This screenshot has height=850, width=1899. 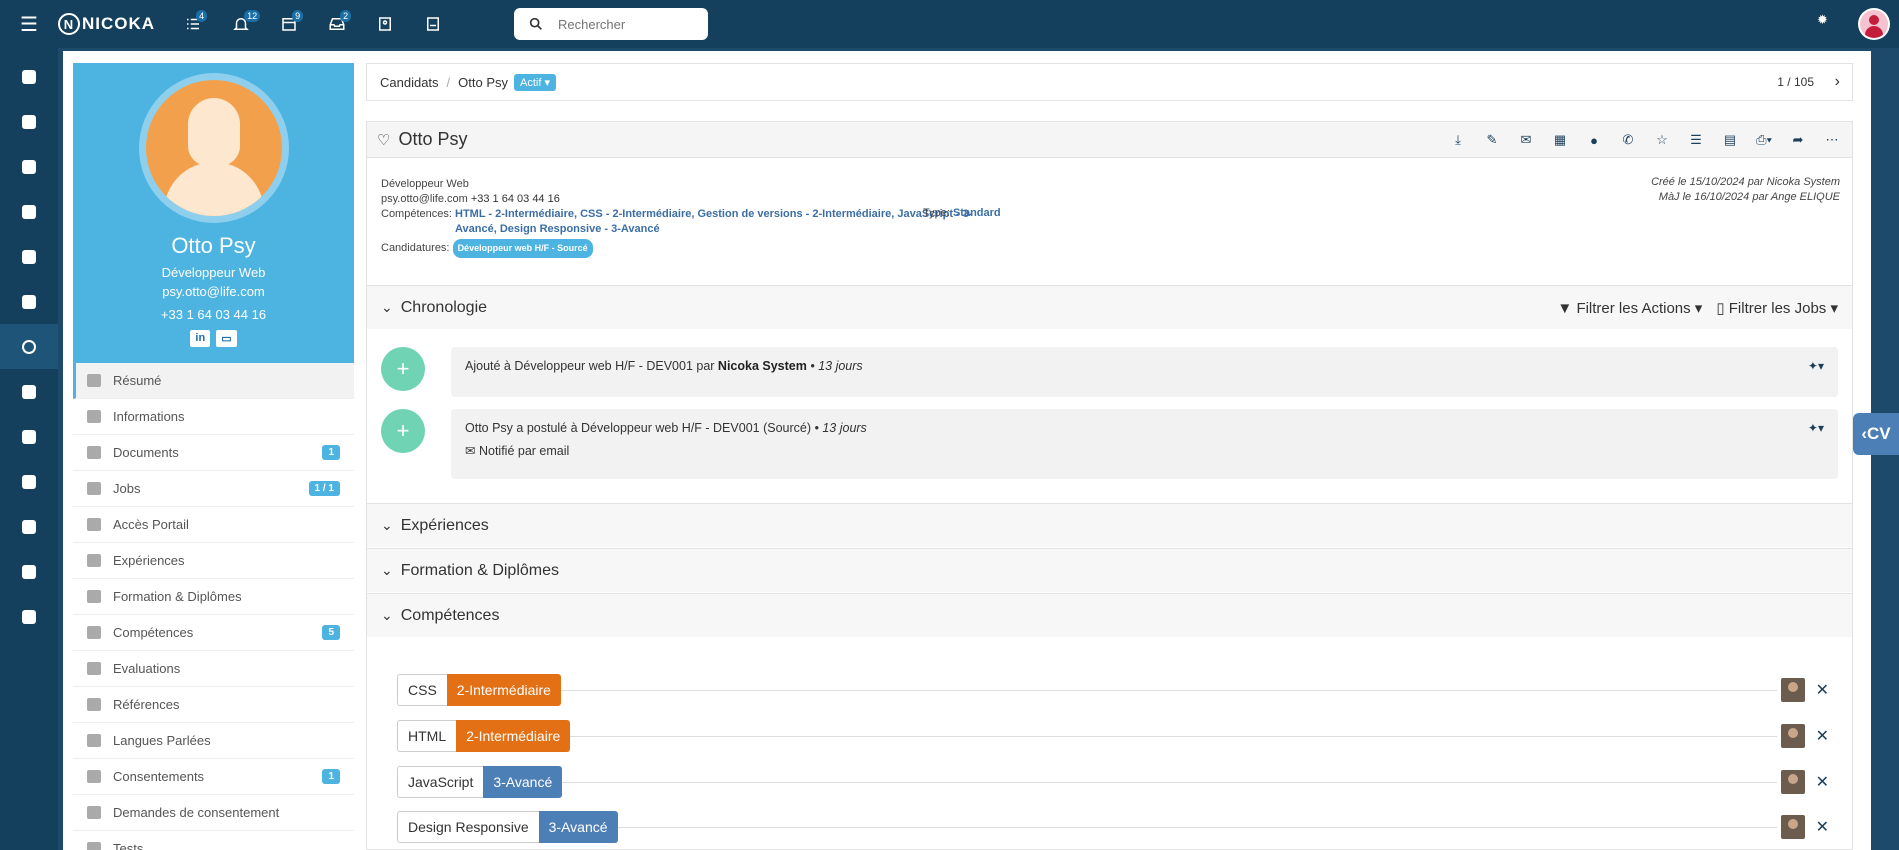 What do you see at coordinates (213, 489) in the screenshot?
I see `menu-item-jobs: Jobs 1 / 1` at bounding box center [213, 489].